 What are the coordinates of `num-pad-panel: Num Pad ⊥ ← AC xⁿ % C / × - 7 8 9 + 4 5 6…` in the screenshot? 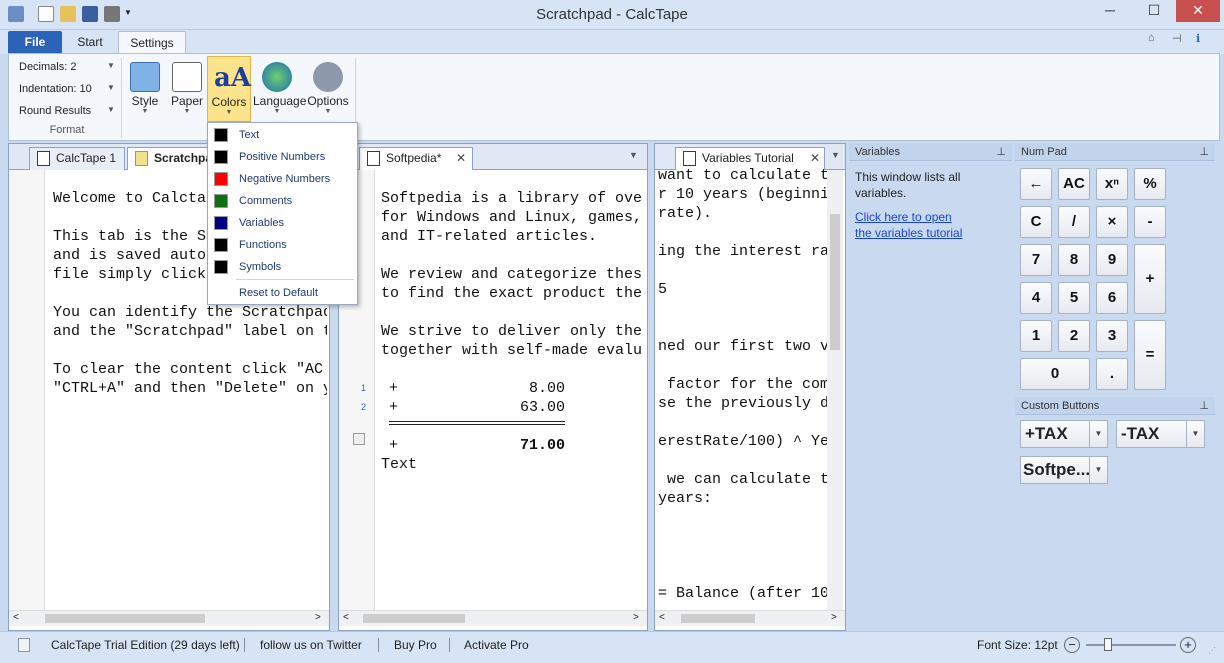 It's located at (1115, 387).